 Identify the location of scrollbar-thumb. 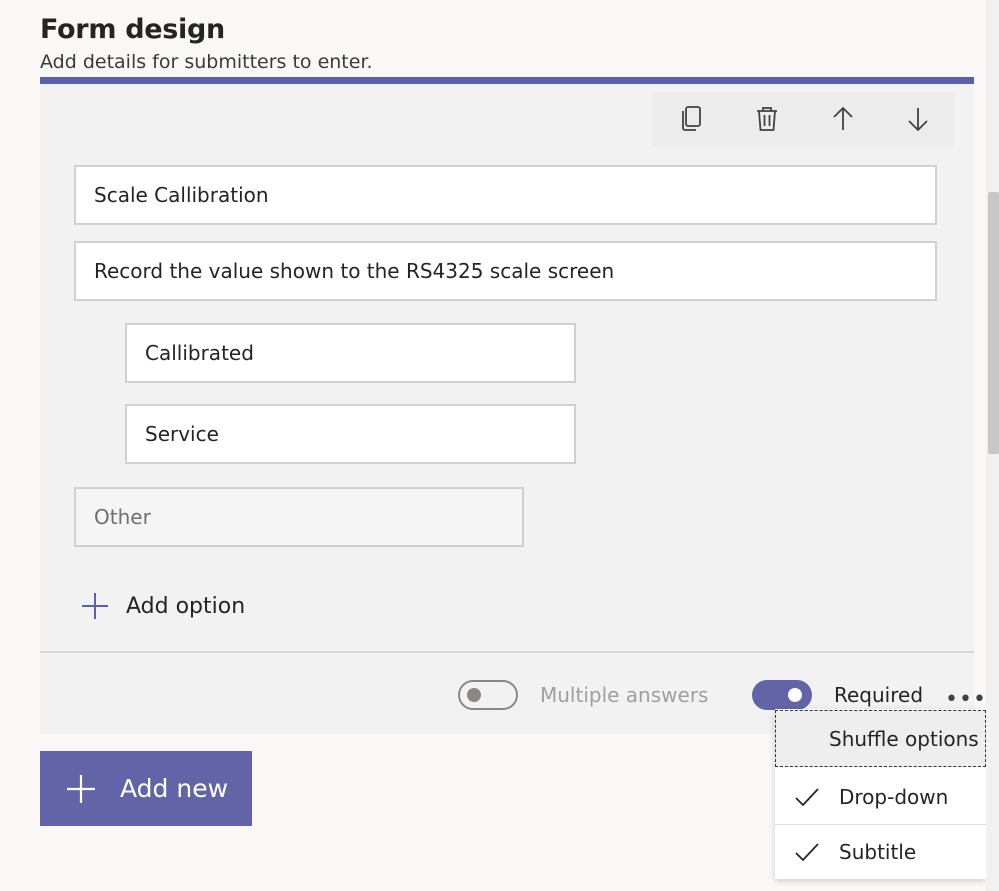
(993, 323).